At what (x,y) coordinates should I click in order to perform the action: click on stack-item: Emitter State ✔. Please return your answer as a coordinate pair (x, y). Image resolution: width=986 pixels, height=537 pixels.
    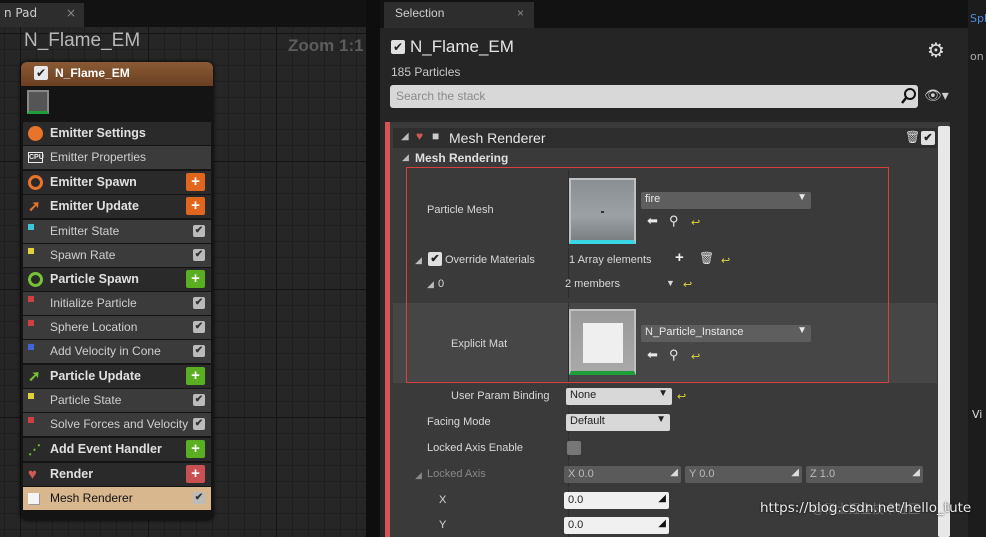
    Looking at the image, I should click on (117, 231).